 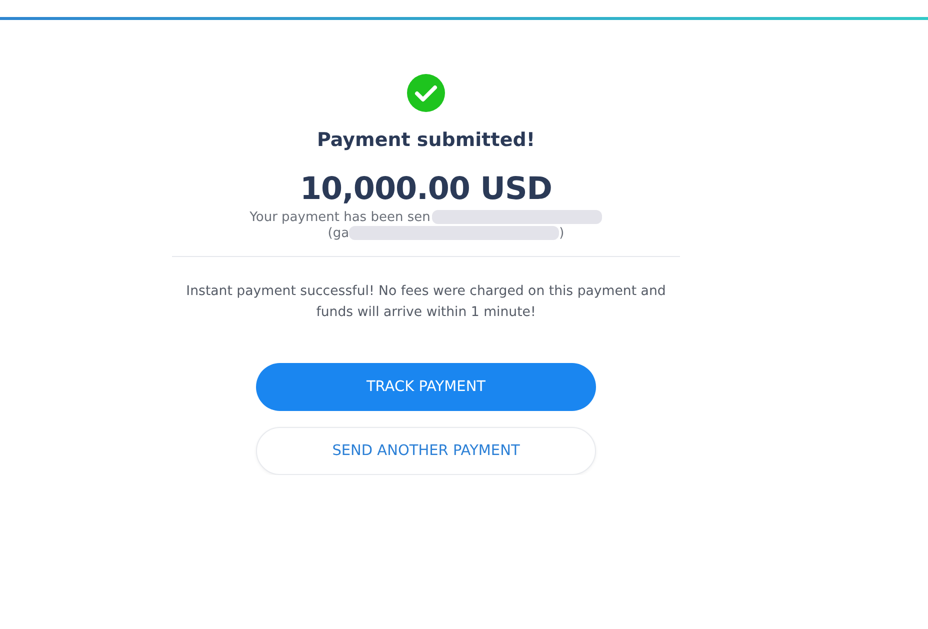 What do you see at coordinates (561, 233) in the screenshot?
I see `recipient-text: )` at bounding box center [561, 233].